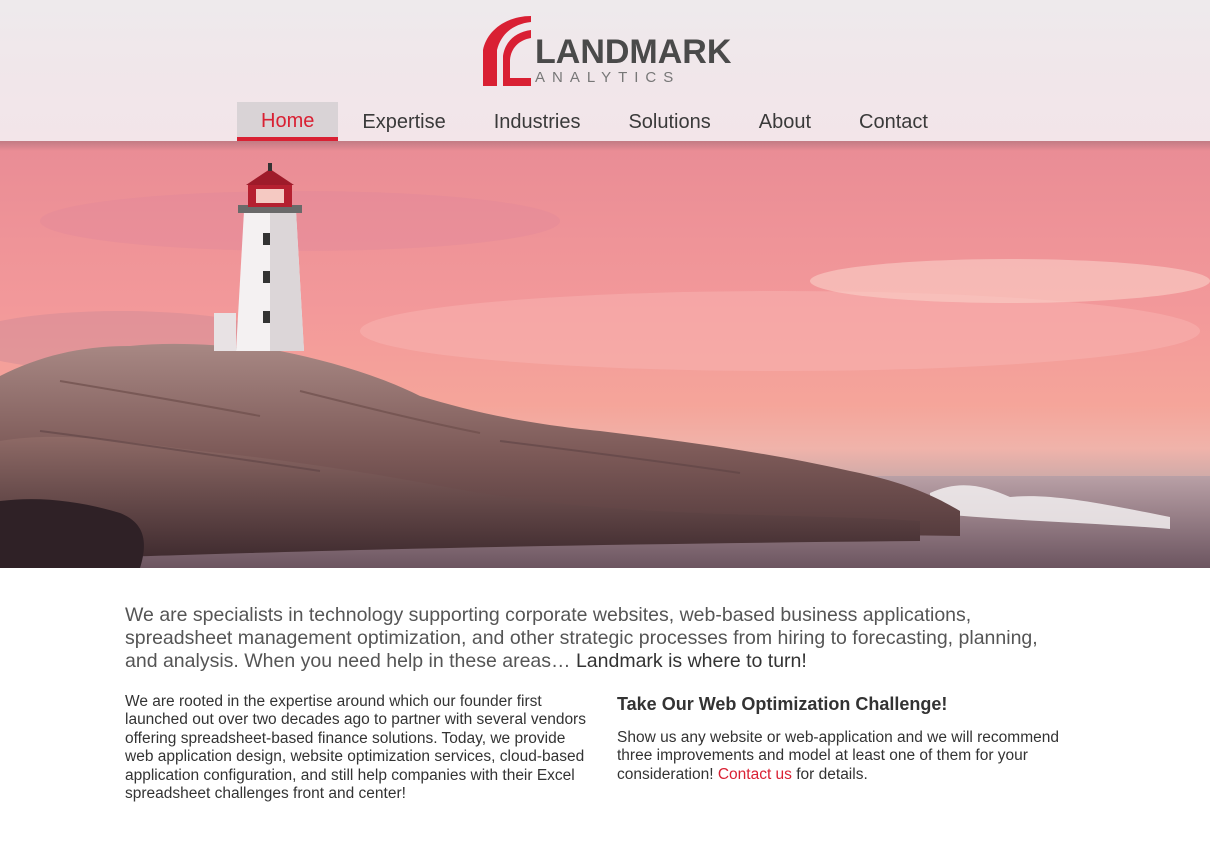  What do you see at coordinates (633, 52) in the screenshot?
I see `logo-wordmark: LANDMARK` at bounding box center [633, 52].